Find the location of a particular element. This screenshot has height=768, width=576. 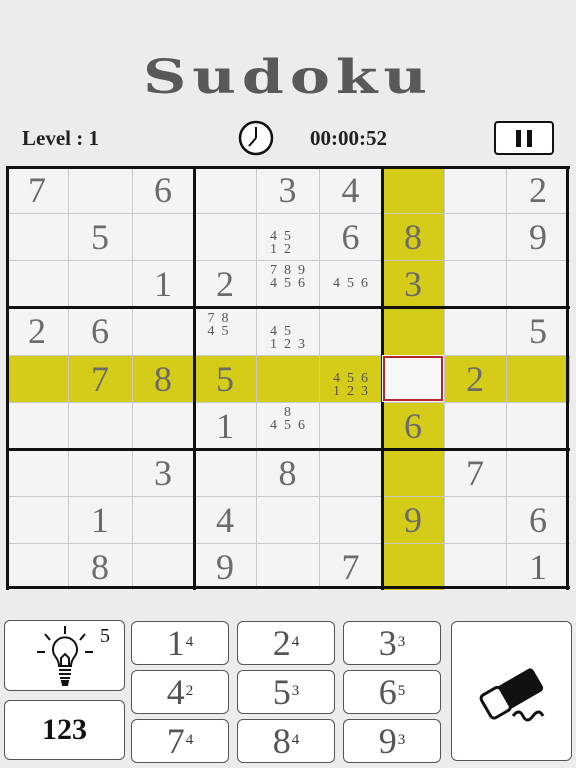

number-button-7: 74 is located at coordinates (180, 741).